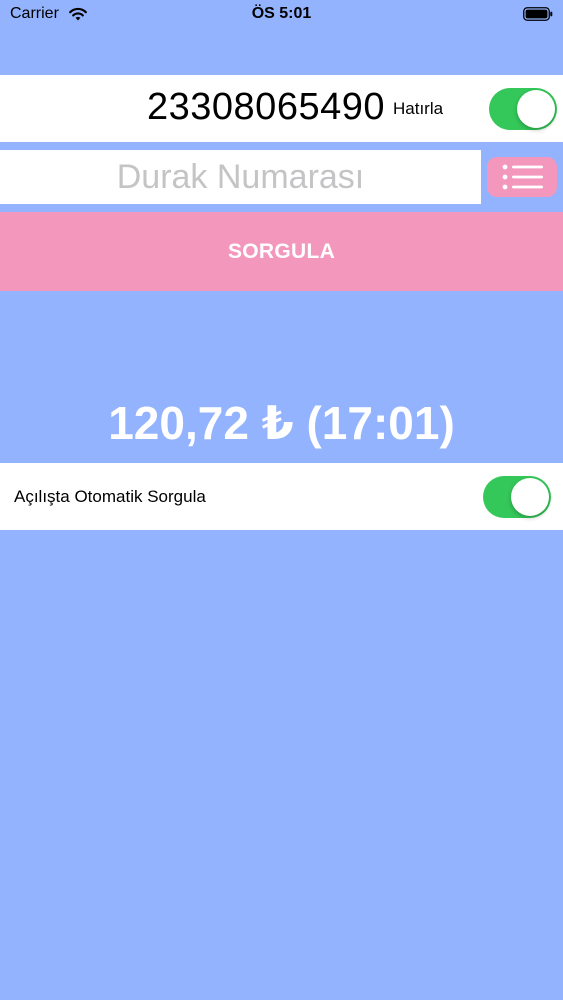 The width and height of the screenshot is (563, 1000). I want to click on stop-number-input, so click(240, 177).